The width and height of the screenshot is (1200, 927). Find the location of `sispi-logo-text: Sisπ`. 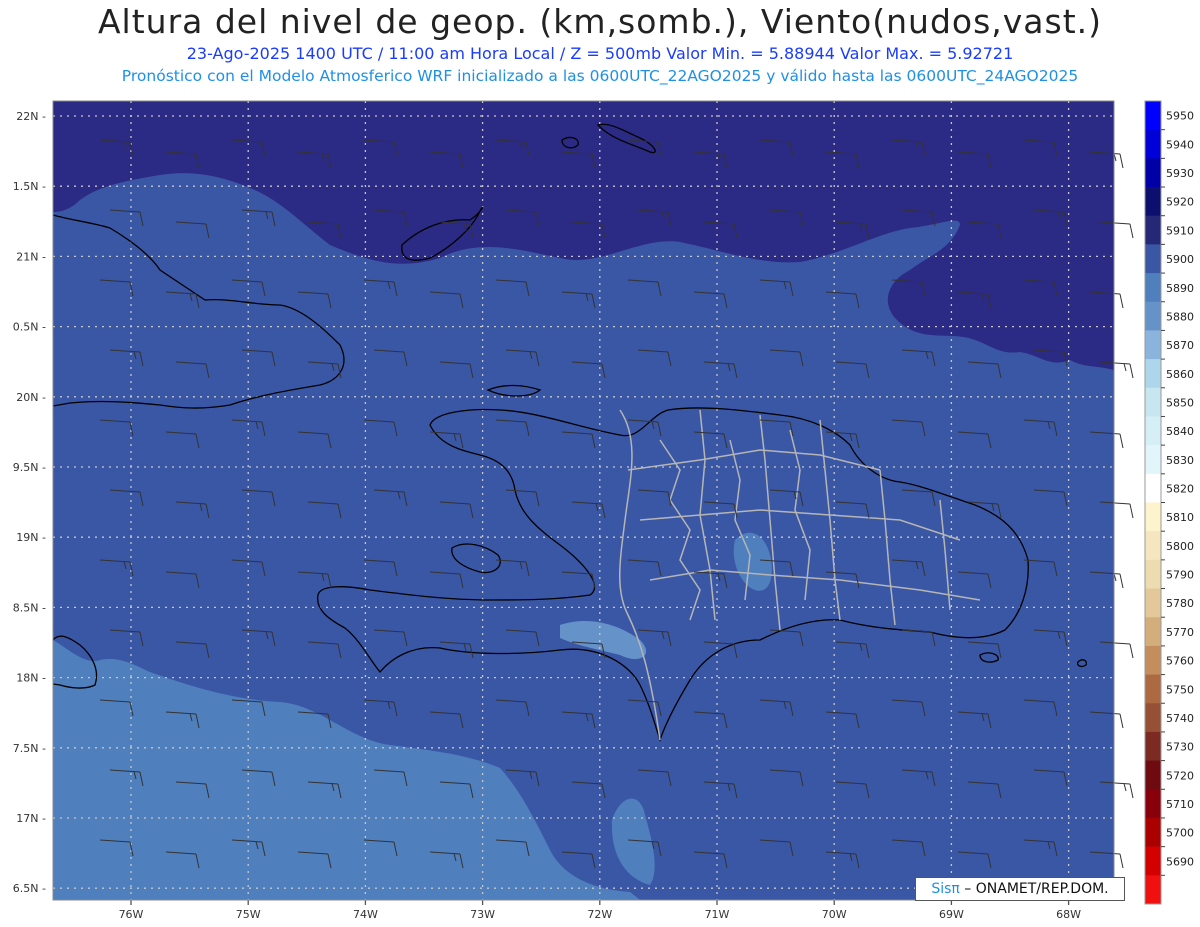

sispi-logo-text: Sisπ is located at coordinates (945, 889).